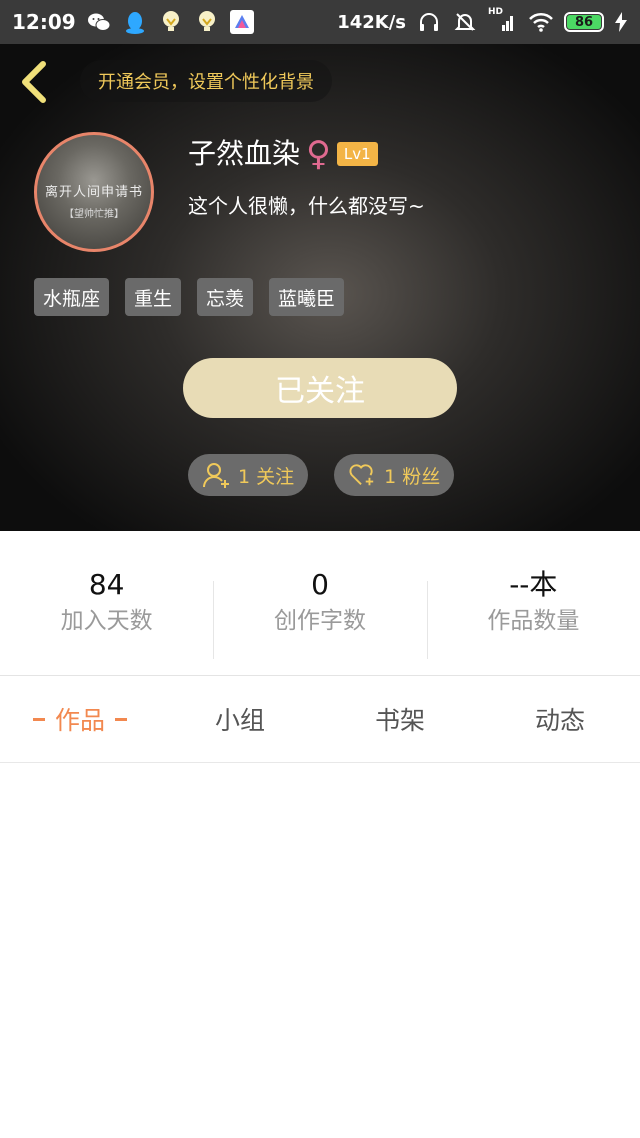 The image size is (640, 1138). I want to click on qq-icon, so click(135, 22).